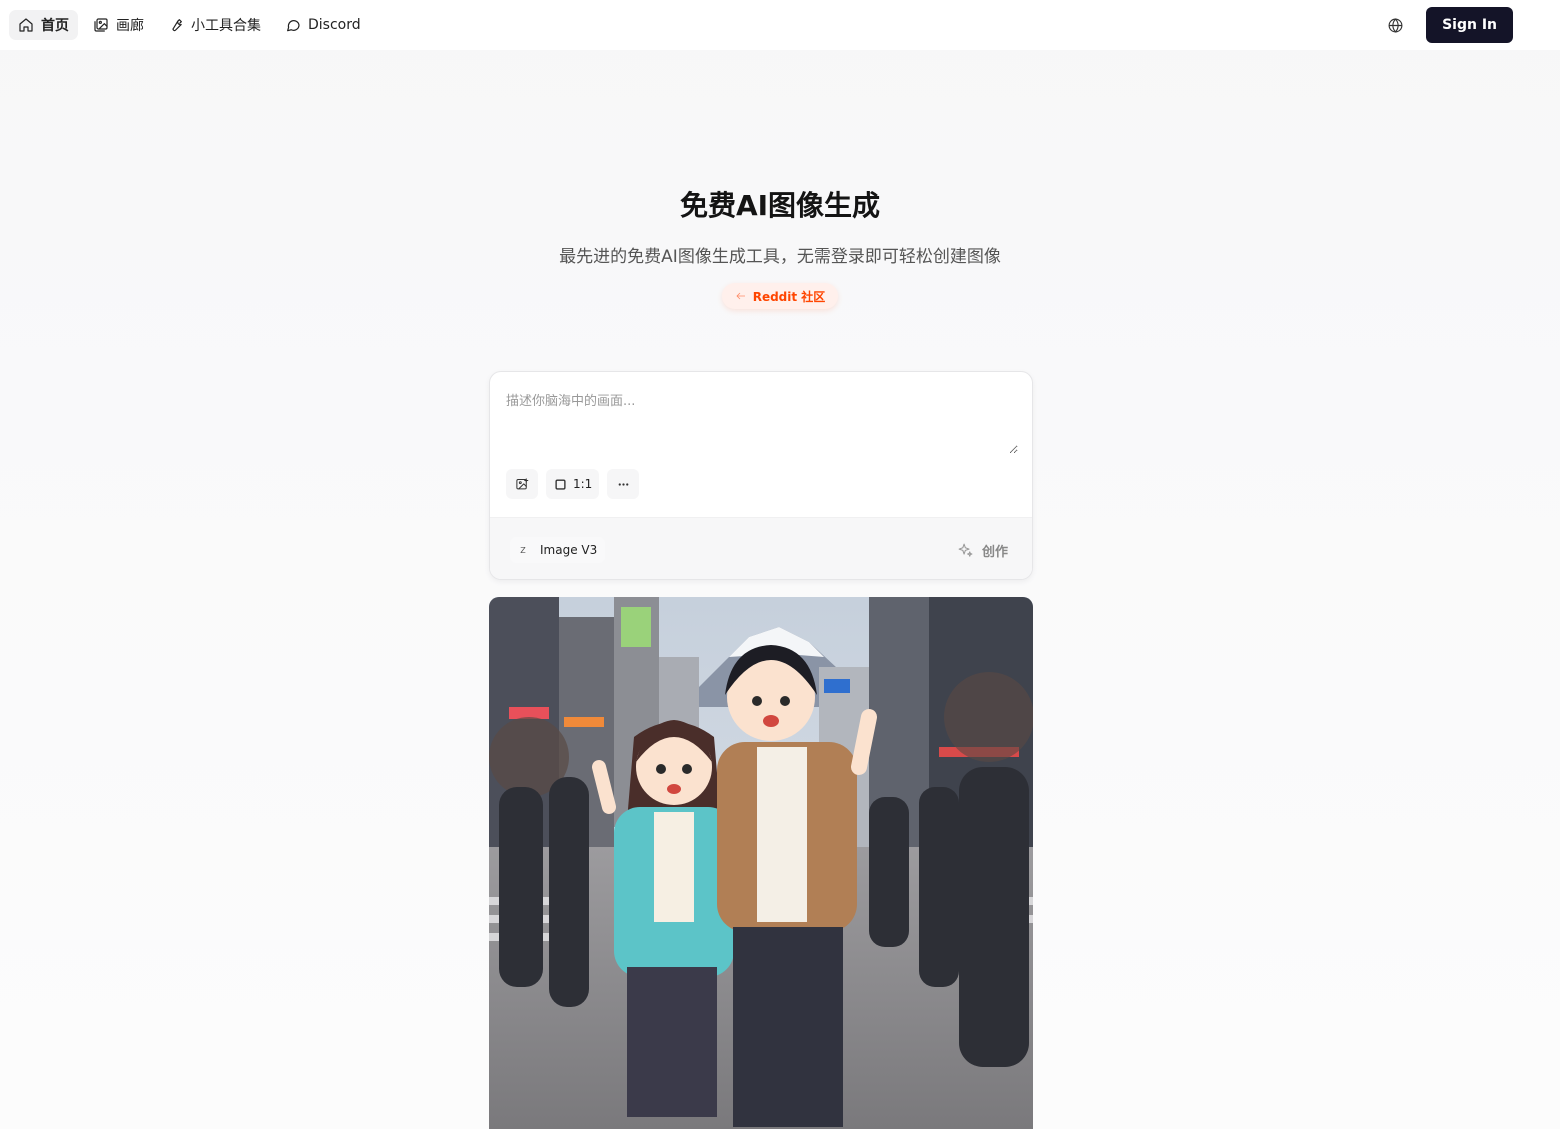 The width and height of the screenshot is (1560, 1129). What do you see at coordinates (1469, 25) in the screenshot?
I see `sign-in-button: Sign In` at bounding box center [1469, 25].